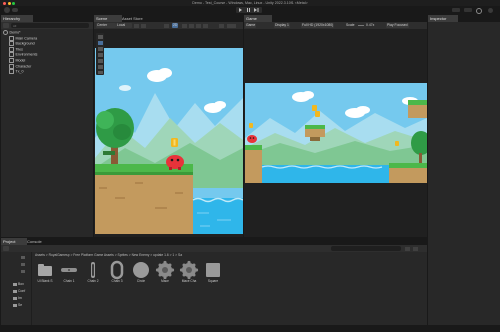 The image size is (500, 332). Describe the element at coordinates (175, 25) in the screenshot. I see `2d-mode-toggle: 2D` at that location.